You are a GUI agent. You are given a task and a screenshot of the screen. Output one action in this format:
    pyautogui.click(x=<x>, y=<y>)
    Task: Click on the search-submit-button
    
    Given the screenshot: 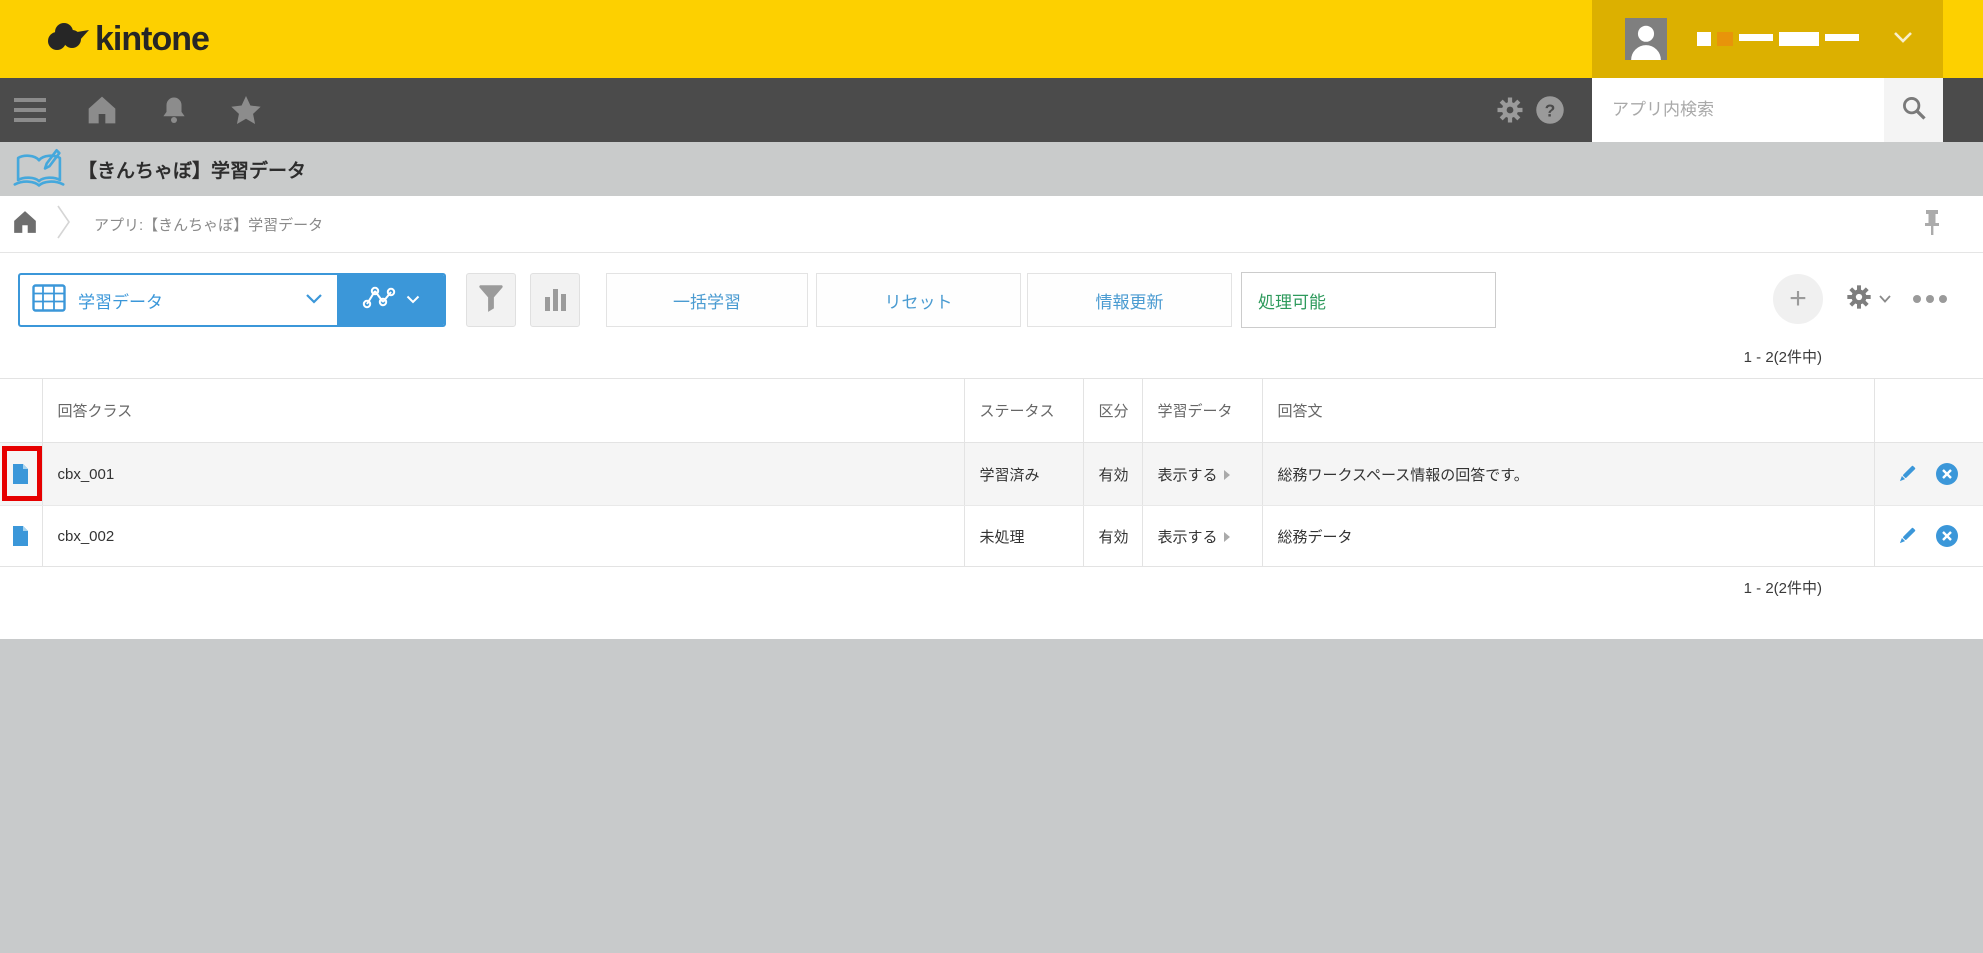 What is the action you would take?
    pyautogui.click(x=1913, y=110)
    